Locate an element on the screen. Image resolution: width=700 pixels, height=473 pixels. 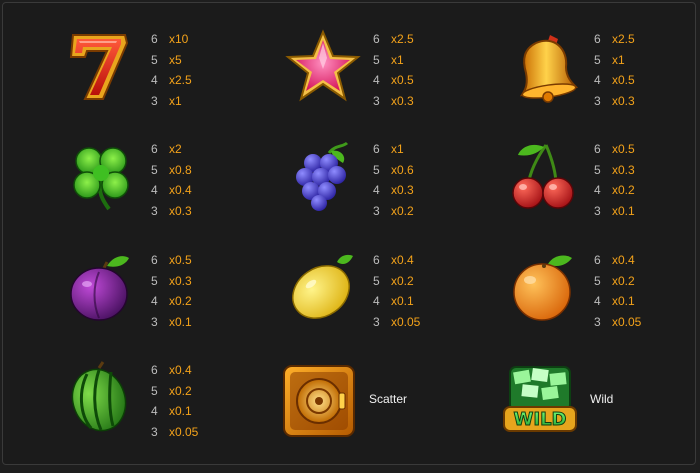
payout-multiplier: x0.8 is located at coordinates (180, 169).